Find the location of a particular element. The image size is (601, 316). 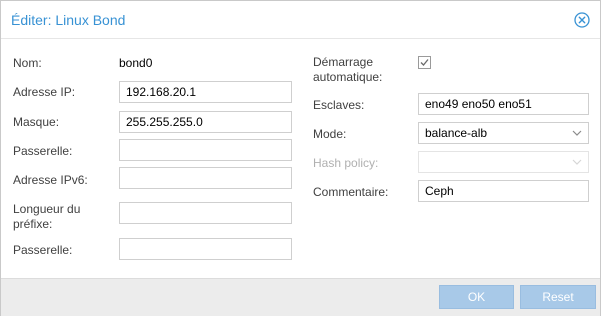

mask-label: Masque: is located at coordinates (36, 122).